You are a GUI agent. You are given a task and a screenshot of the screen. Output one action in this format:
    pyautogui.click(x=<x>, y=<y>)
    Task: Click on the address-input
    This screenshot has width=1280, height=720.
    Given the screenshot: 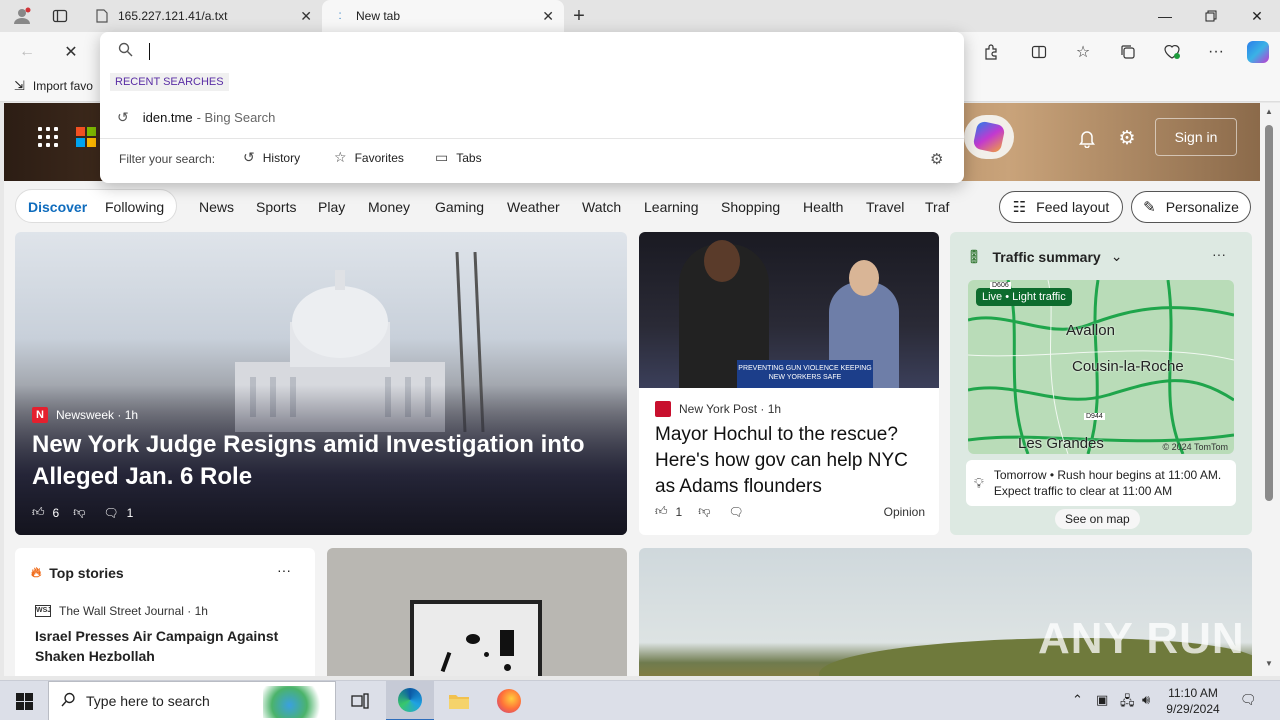 What is the action you would take?
    pyautogui.click(x=543, y=52)
    